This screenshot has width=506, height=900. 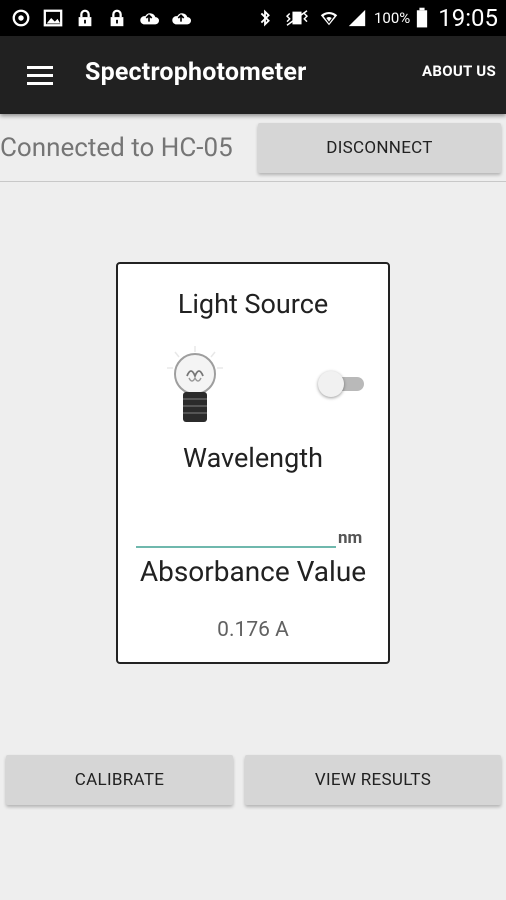 What do you see at coordinates (329, 18) in the screenshot?
I see `wifi-icon` at bounding box center [329, 18].